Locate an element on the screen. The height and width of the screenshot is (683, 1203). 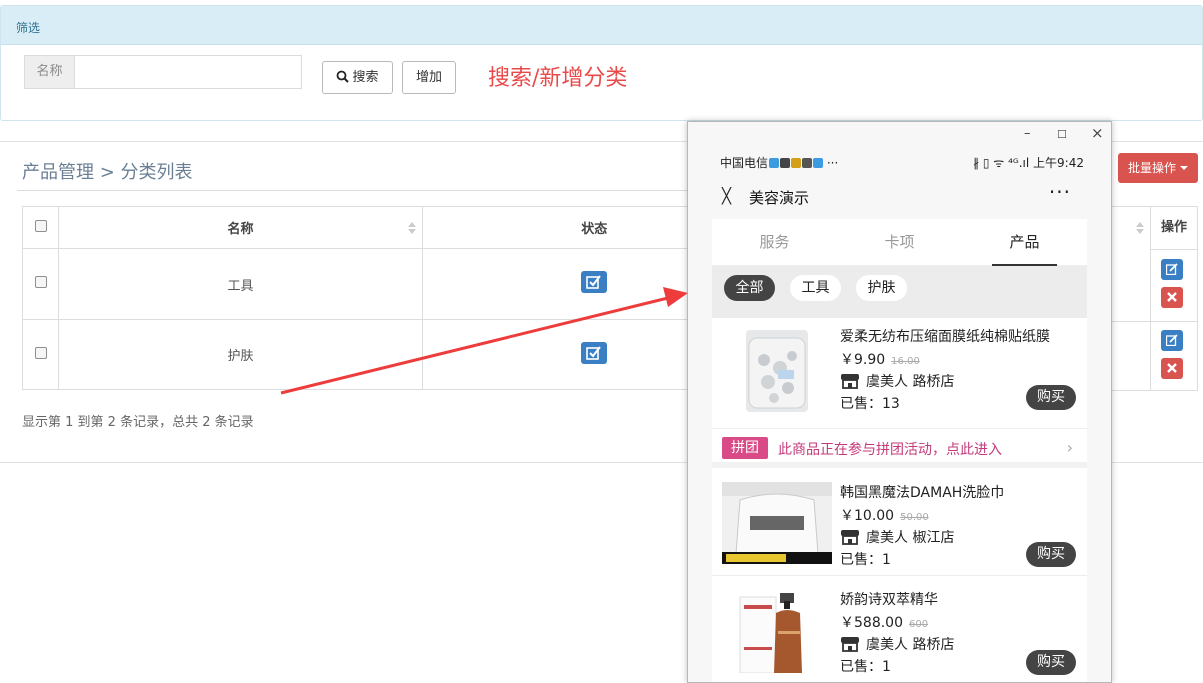
name-header-label: 名称 is located at coordinates (240, 229).